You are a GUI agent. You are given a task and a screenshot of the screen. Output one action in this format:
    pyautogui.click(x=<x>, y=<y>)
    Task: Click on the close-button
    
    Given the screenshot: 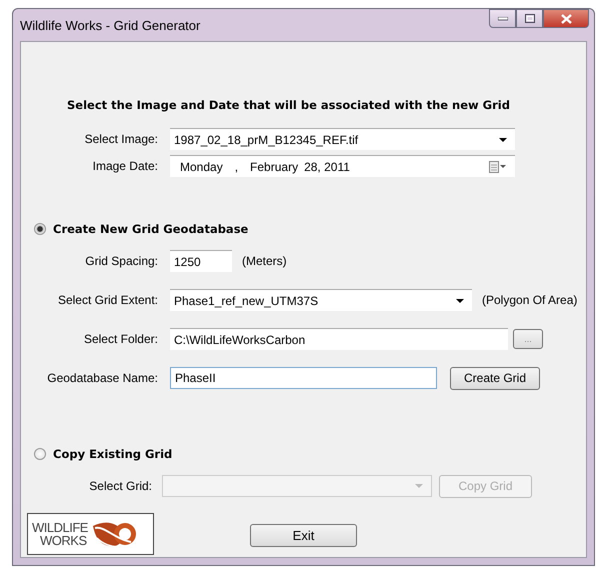 What is the action you would take?
    pyautogui.click(x=566, y=18)
    